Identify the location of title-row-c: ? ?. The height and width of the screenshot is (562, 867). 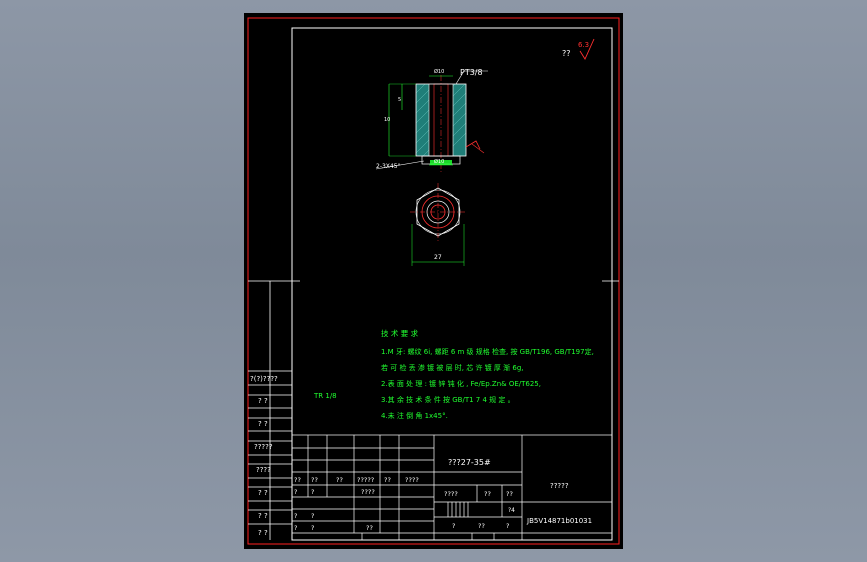
(304, 516).